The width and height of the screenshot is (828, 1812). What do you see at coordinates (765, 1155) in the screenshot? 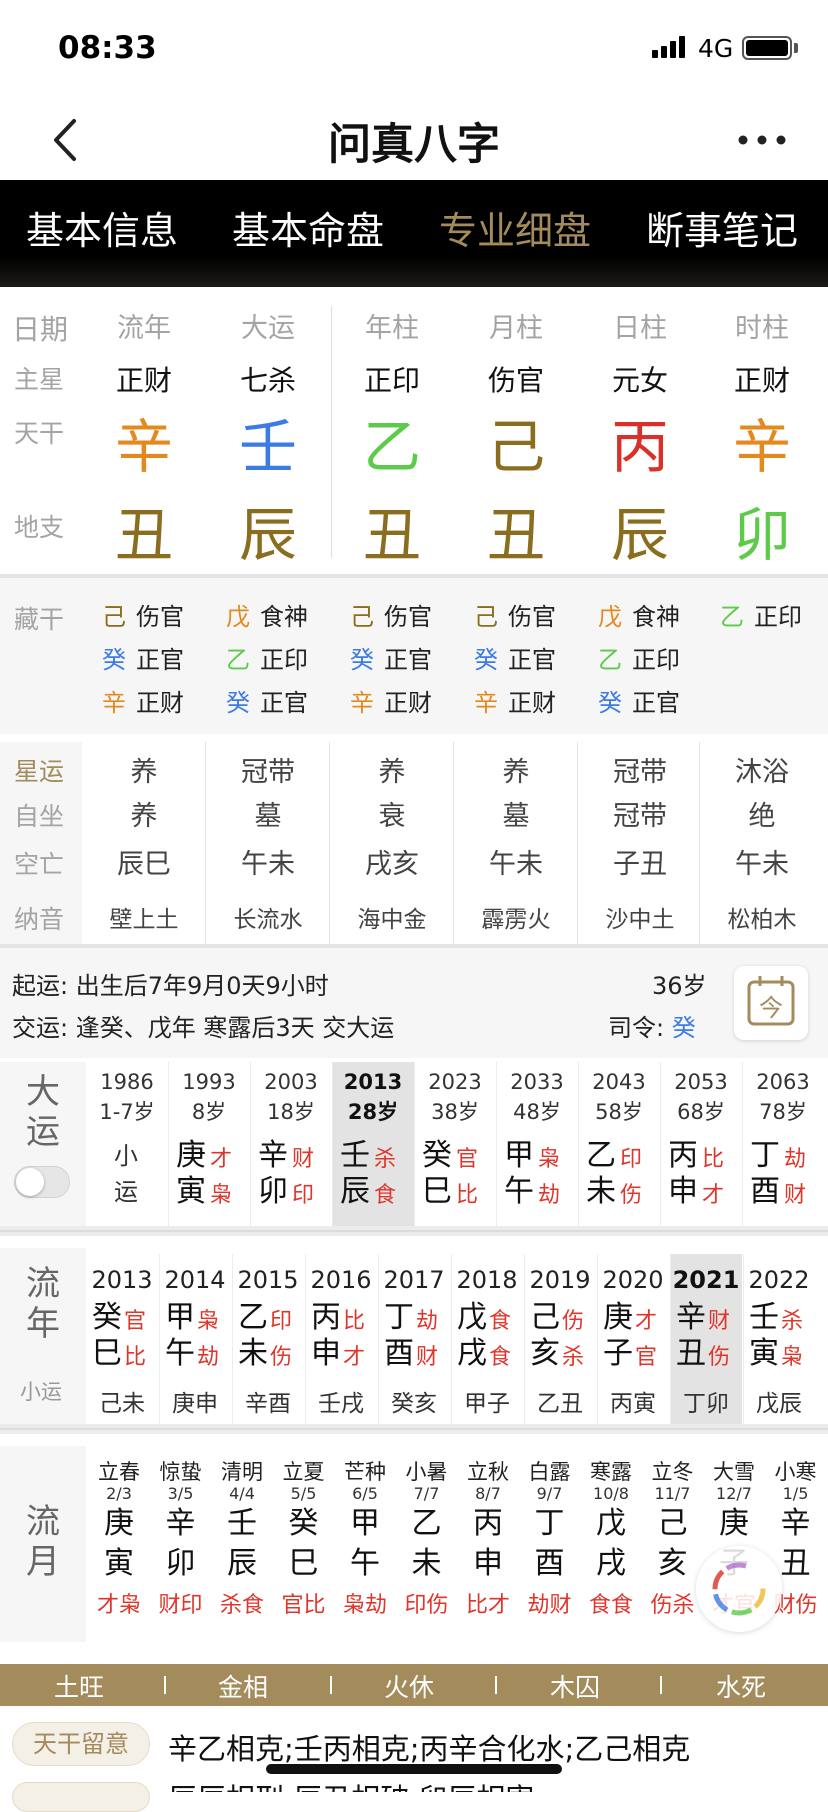
I see `dayun-gan: 丁` at bounding box center [765, 1155].